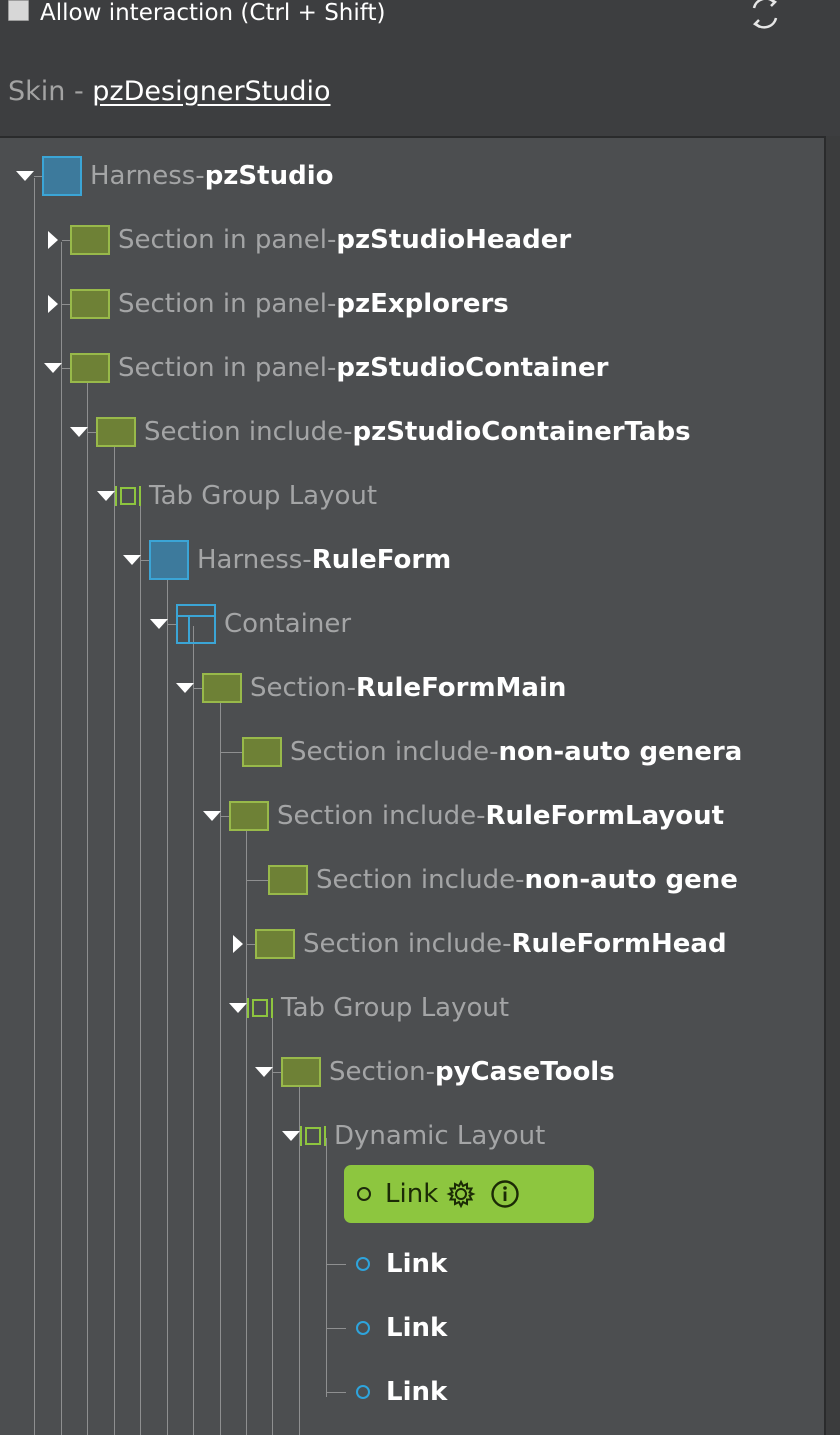 The width and height of the screenshot is (840, 1435). What do you see at coordinates (832, 785) in the screenshot?
I see `panel-scroll-edge` at bounding box center [832, 785].